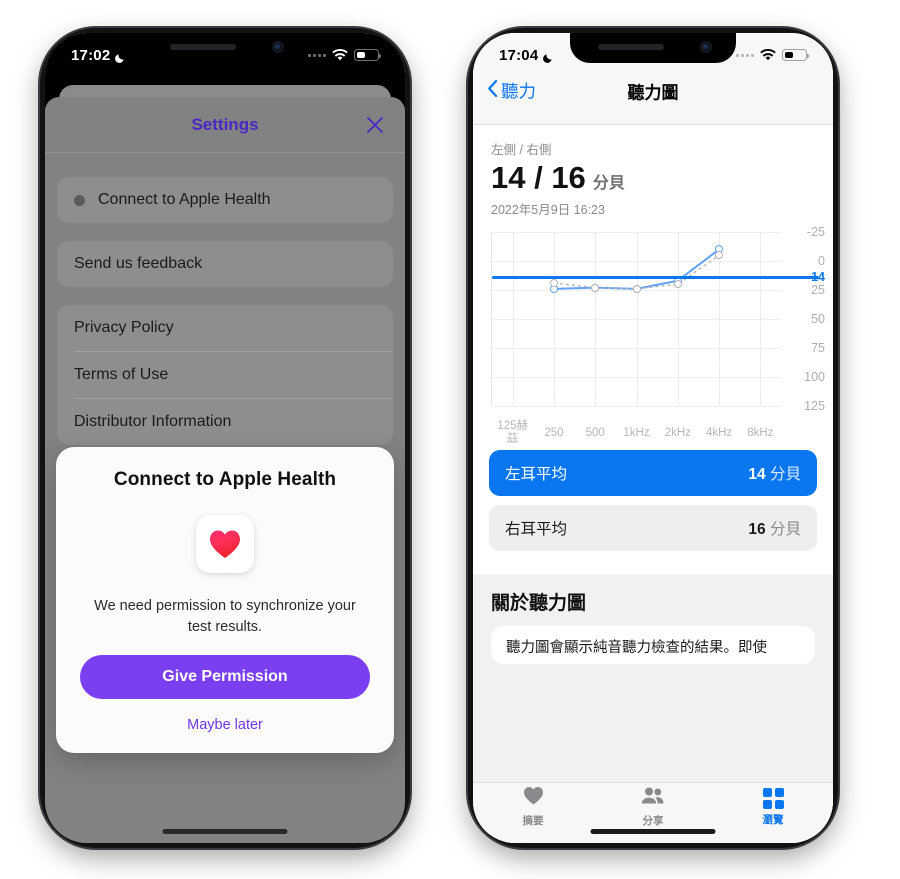 Image resolution: width=900 pixels, height=879 pixels. What do you see at coordinates (153, 421) in the screenshot?
I see `row-label: Distributor Information` at bounding box center [153, 421].